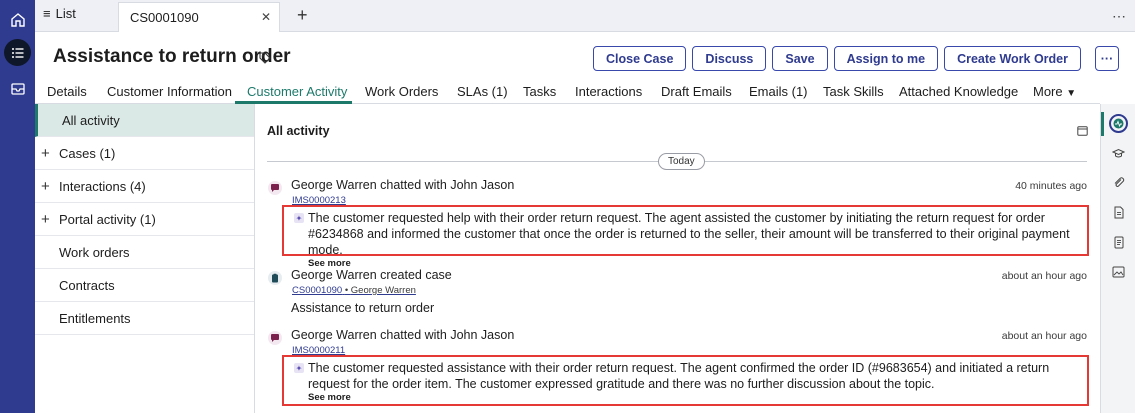  I want to click on tab-record-label: CS0001090, so click(164, 17).